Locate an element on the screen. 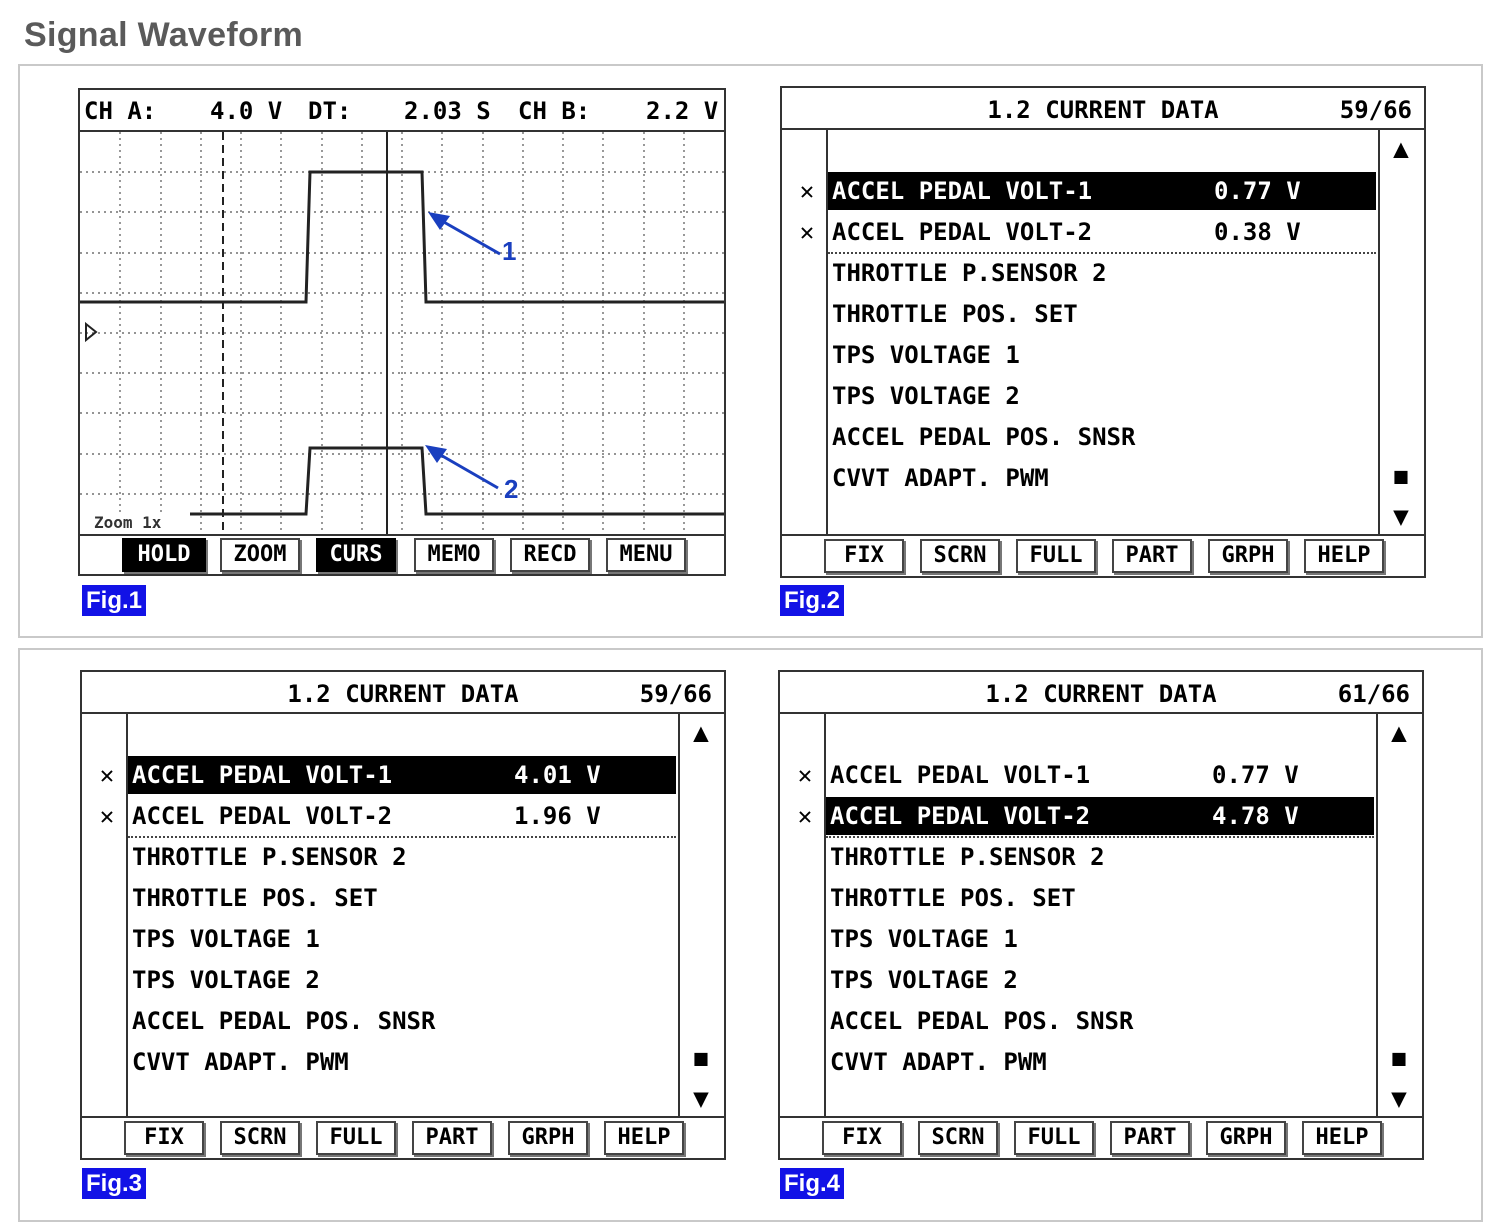 The height and width of the screenshot is (1232, 1502). ch-a-label: CH A: is located at coordinates (120, 111).